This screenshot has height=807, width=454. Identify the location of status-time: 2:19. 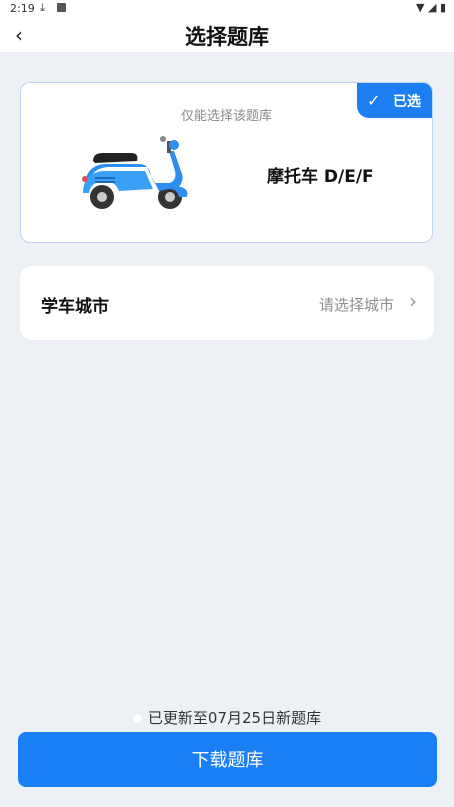
(22, 8).